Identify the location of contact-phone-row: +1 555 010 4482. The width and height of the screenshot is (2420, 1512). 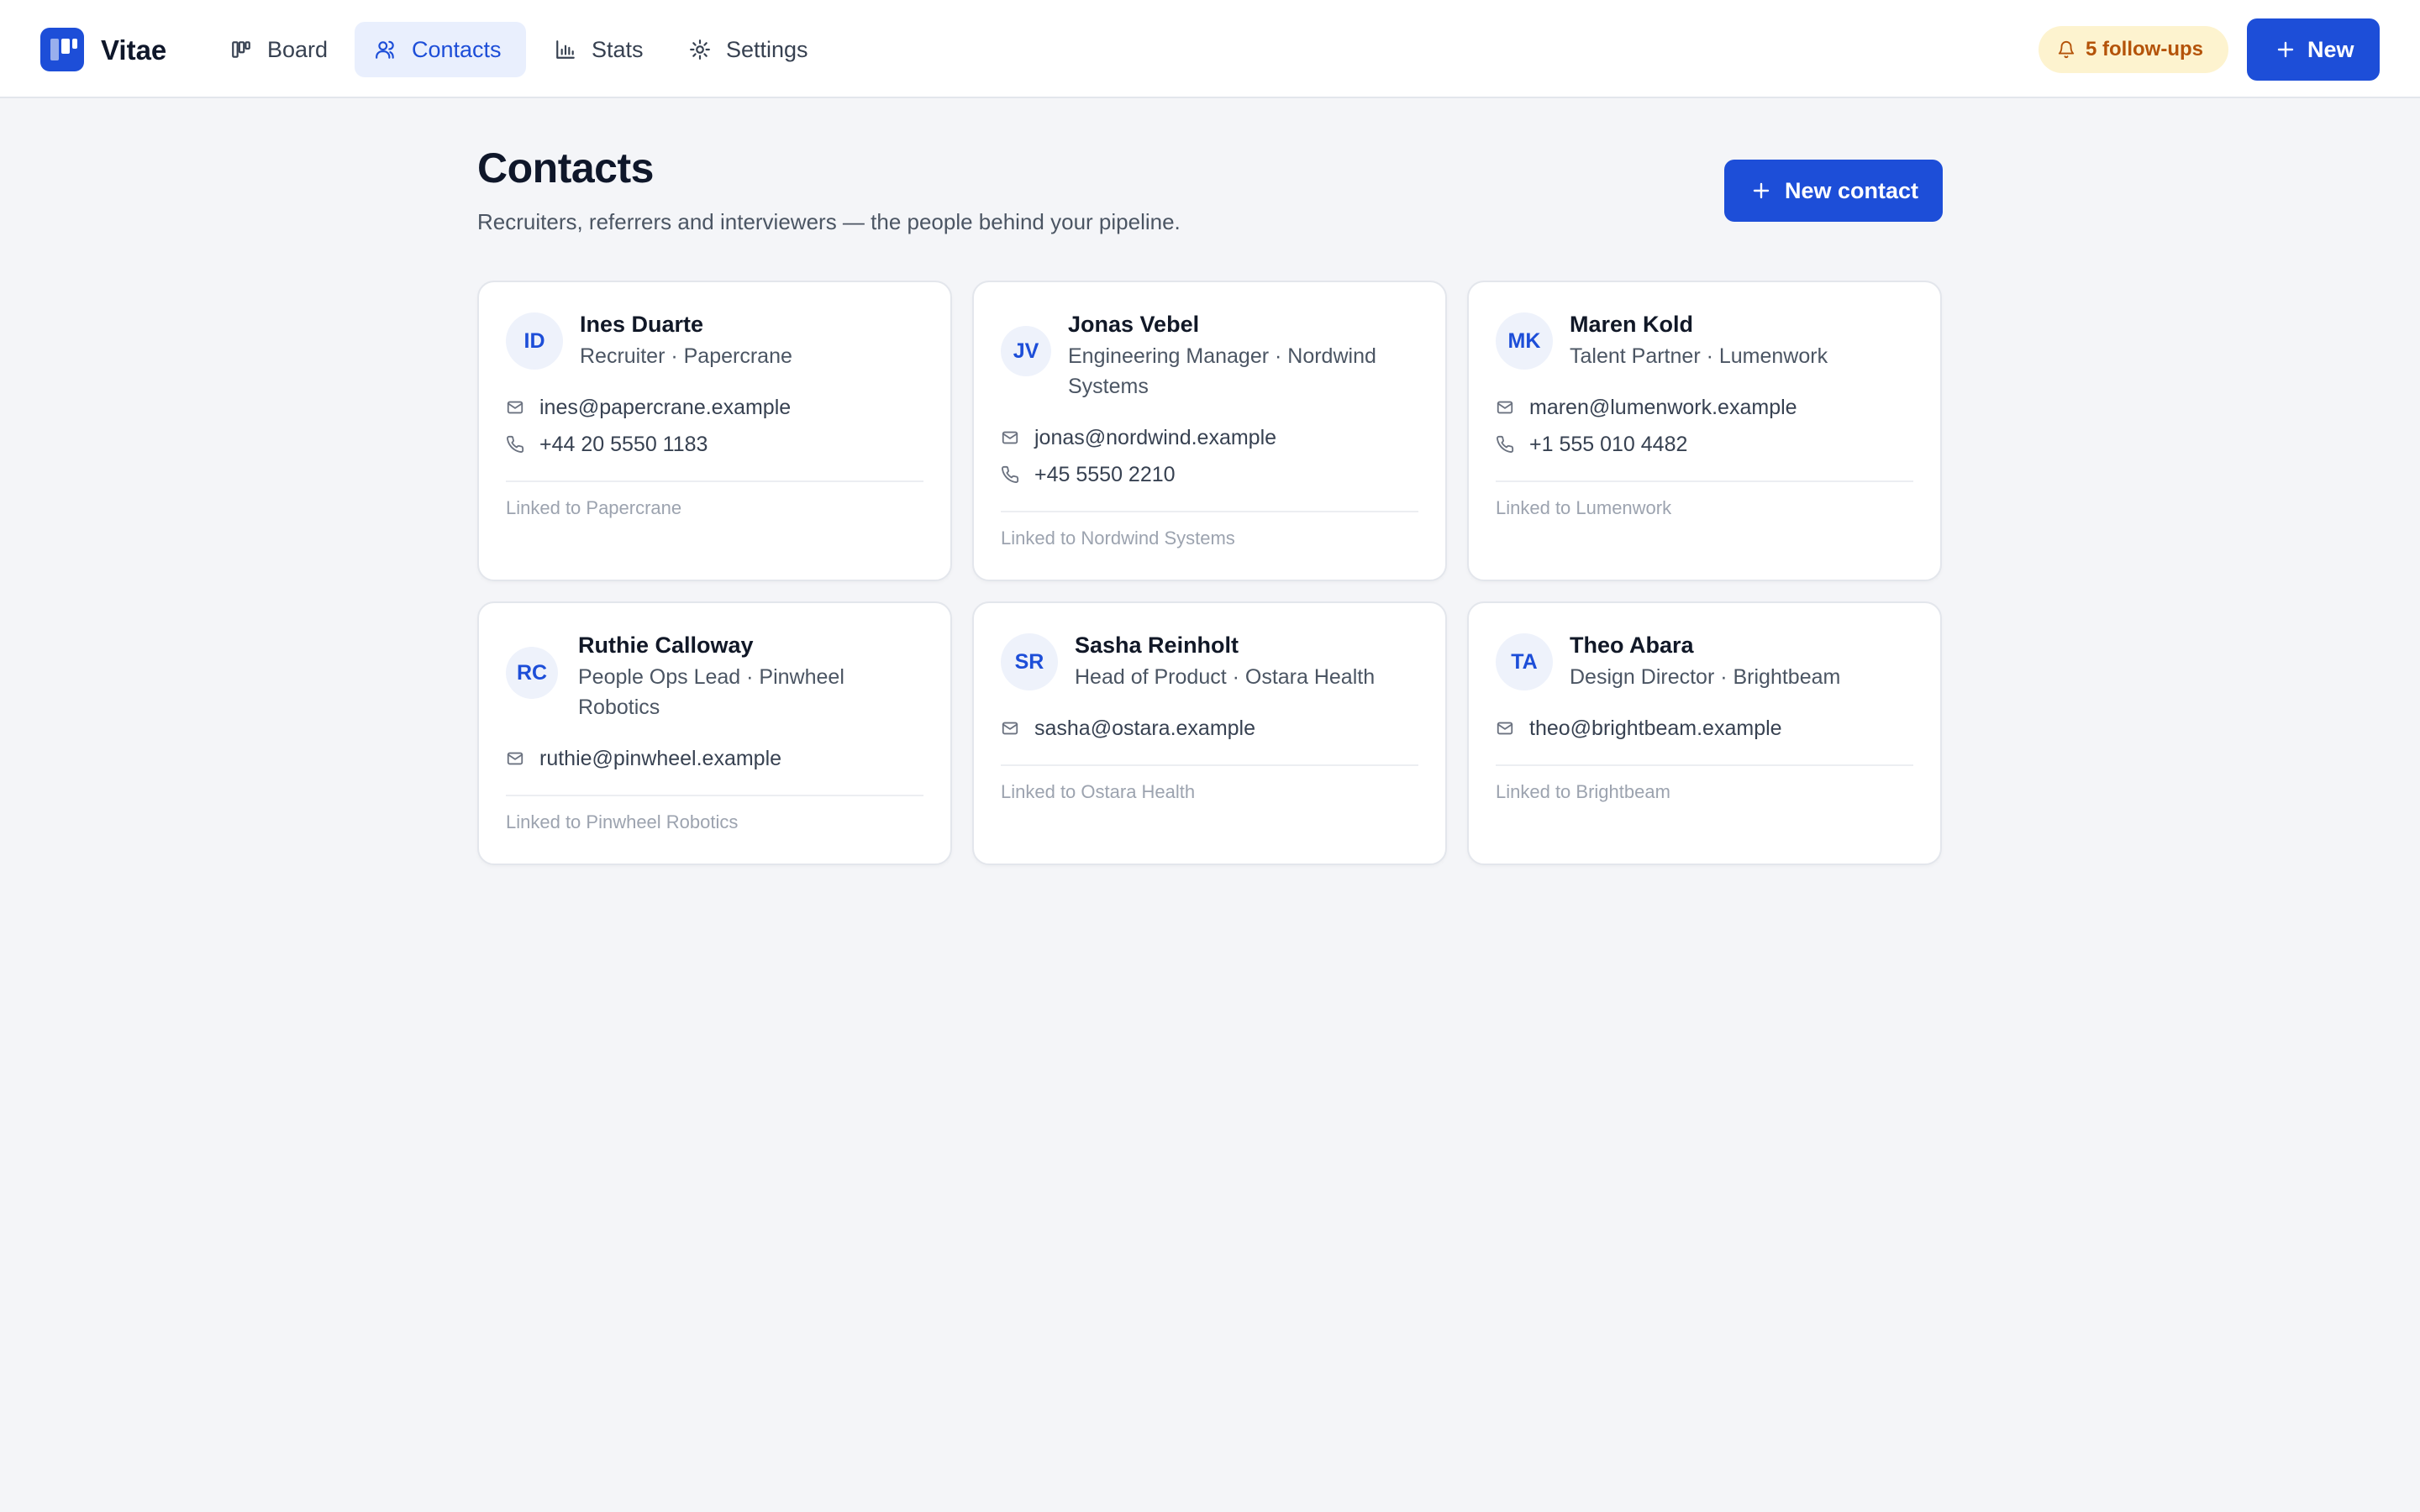
(1591, 444).